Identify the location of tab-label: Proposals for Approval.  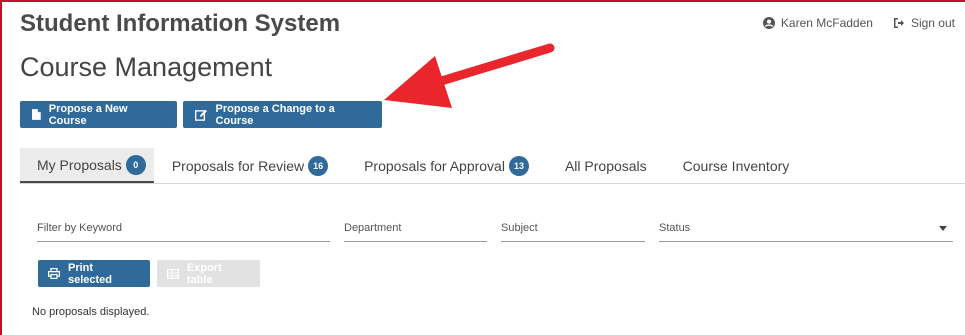
(434, 165).